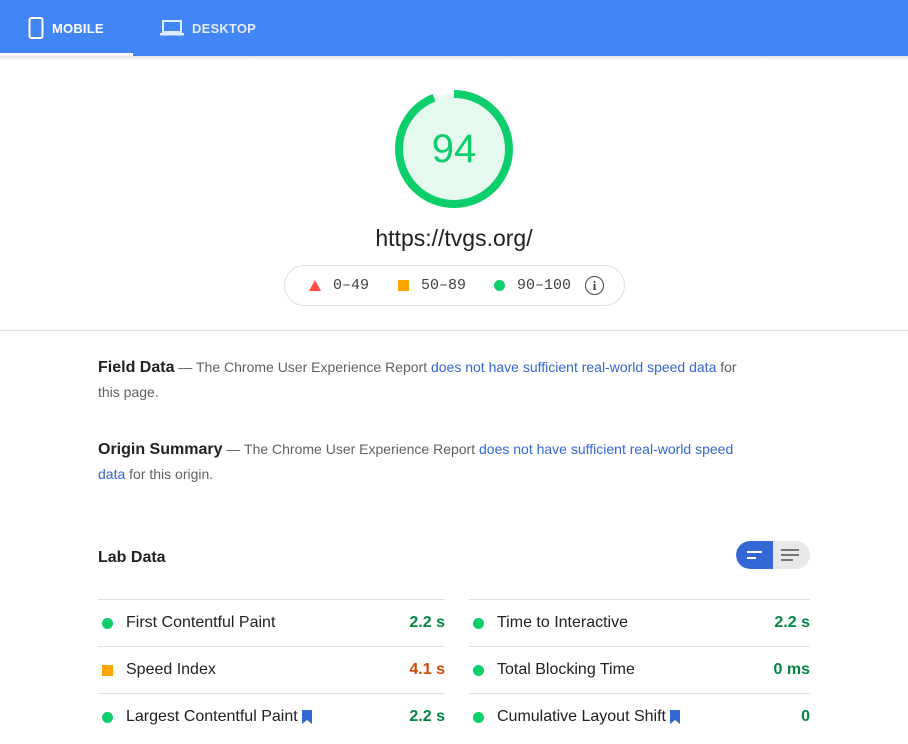 Image resolution: width=908 pixels, height=744 pixels. I want to click on legend-average-range: 50–89, so click(444, 285).